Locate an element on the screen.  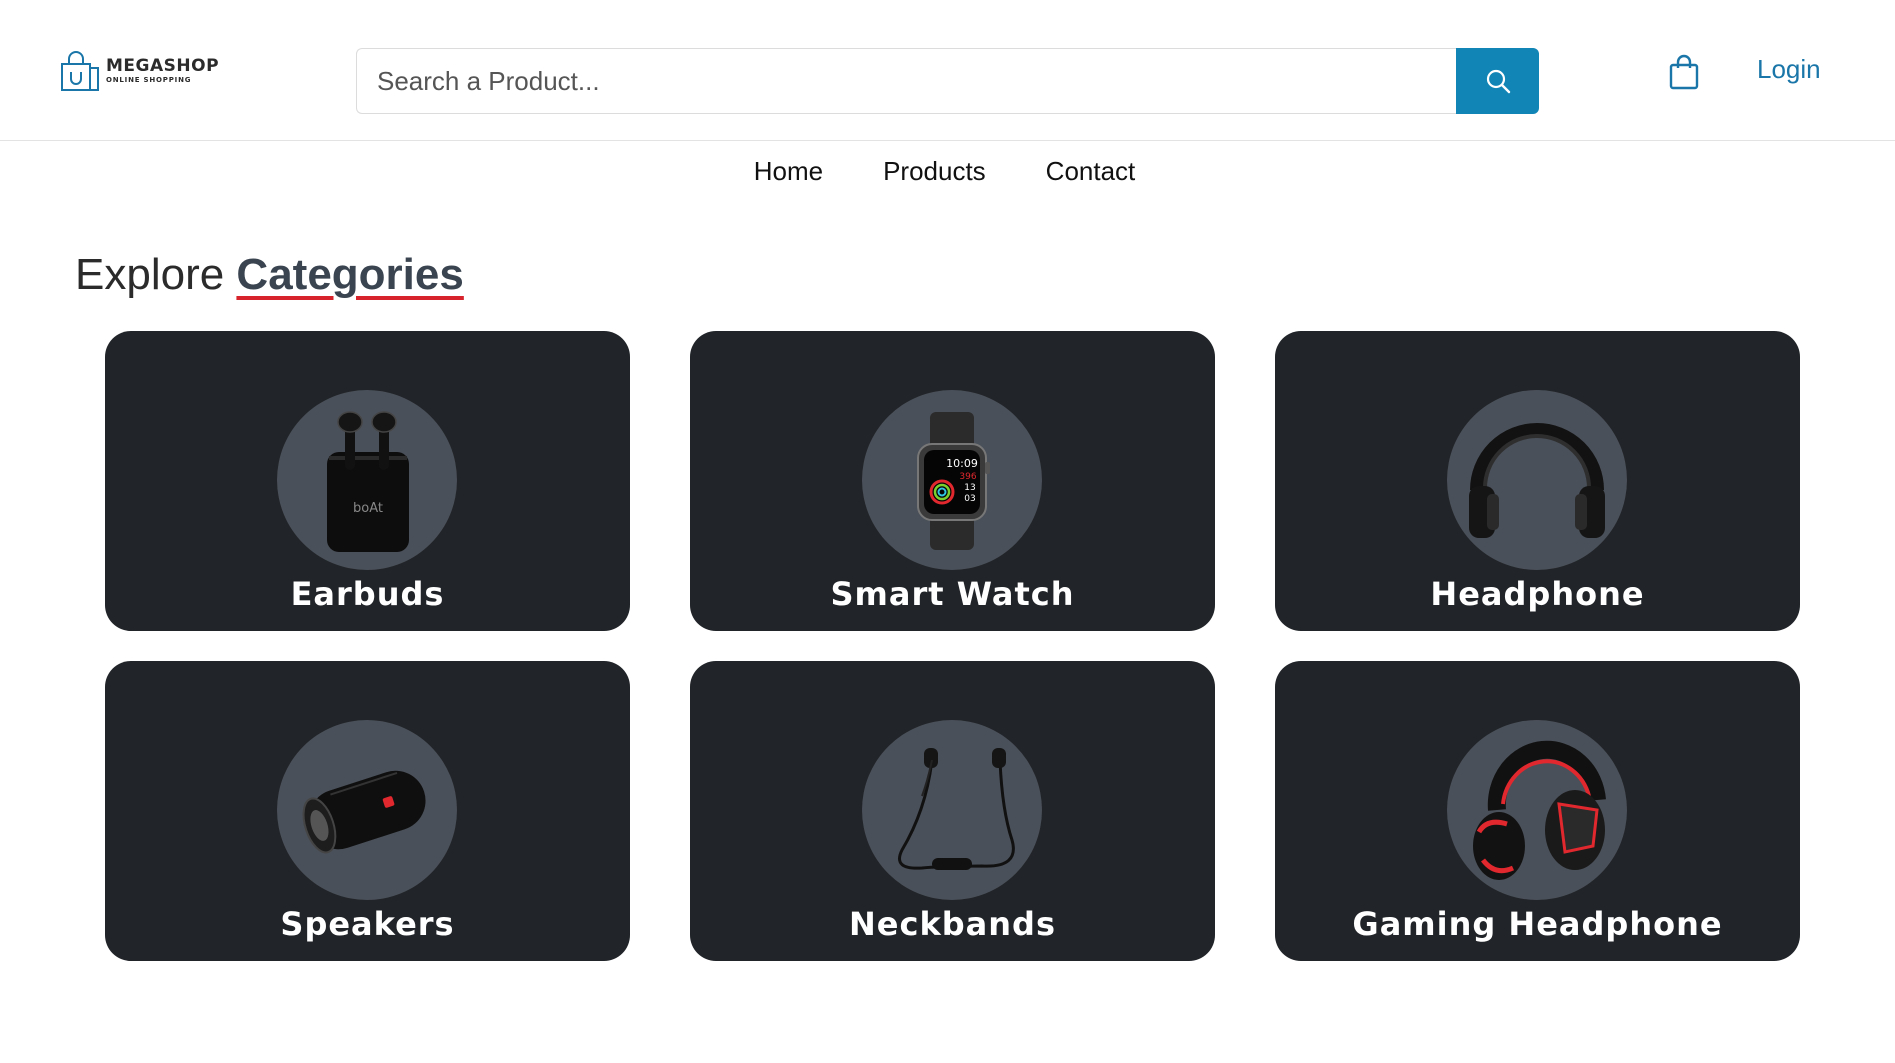
category-card-smart-watch: 10:09 396 13 03 Smart Watch is located at coordinates (952, 481).